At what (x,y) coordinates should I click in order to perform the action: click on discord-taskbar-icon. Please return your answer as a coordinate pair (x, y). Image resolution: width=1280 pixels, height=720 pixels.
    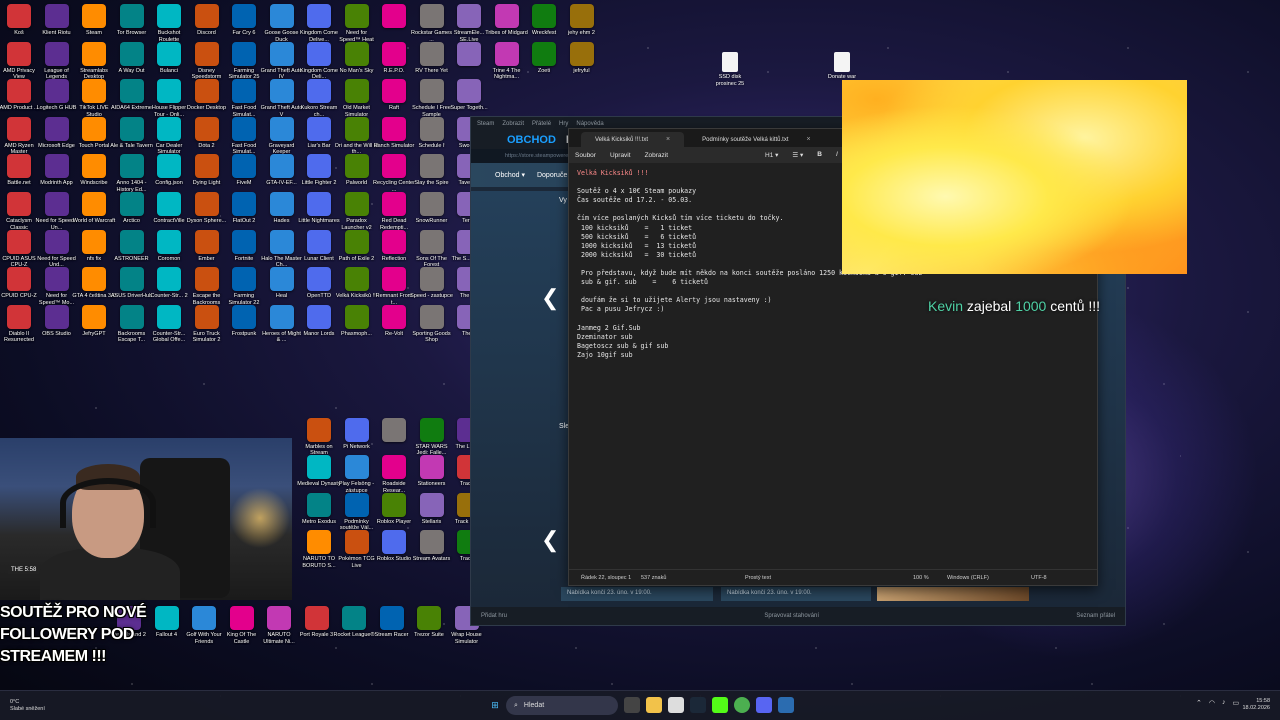
    Looking at the image, I should click on (764, 705).